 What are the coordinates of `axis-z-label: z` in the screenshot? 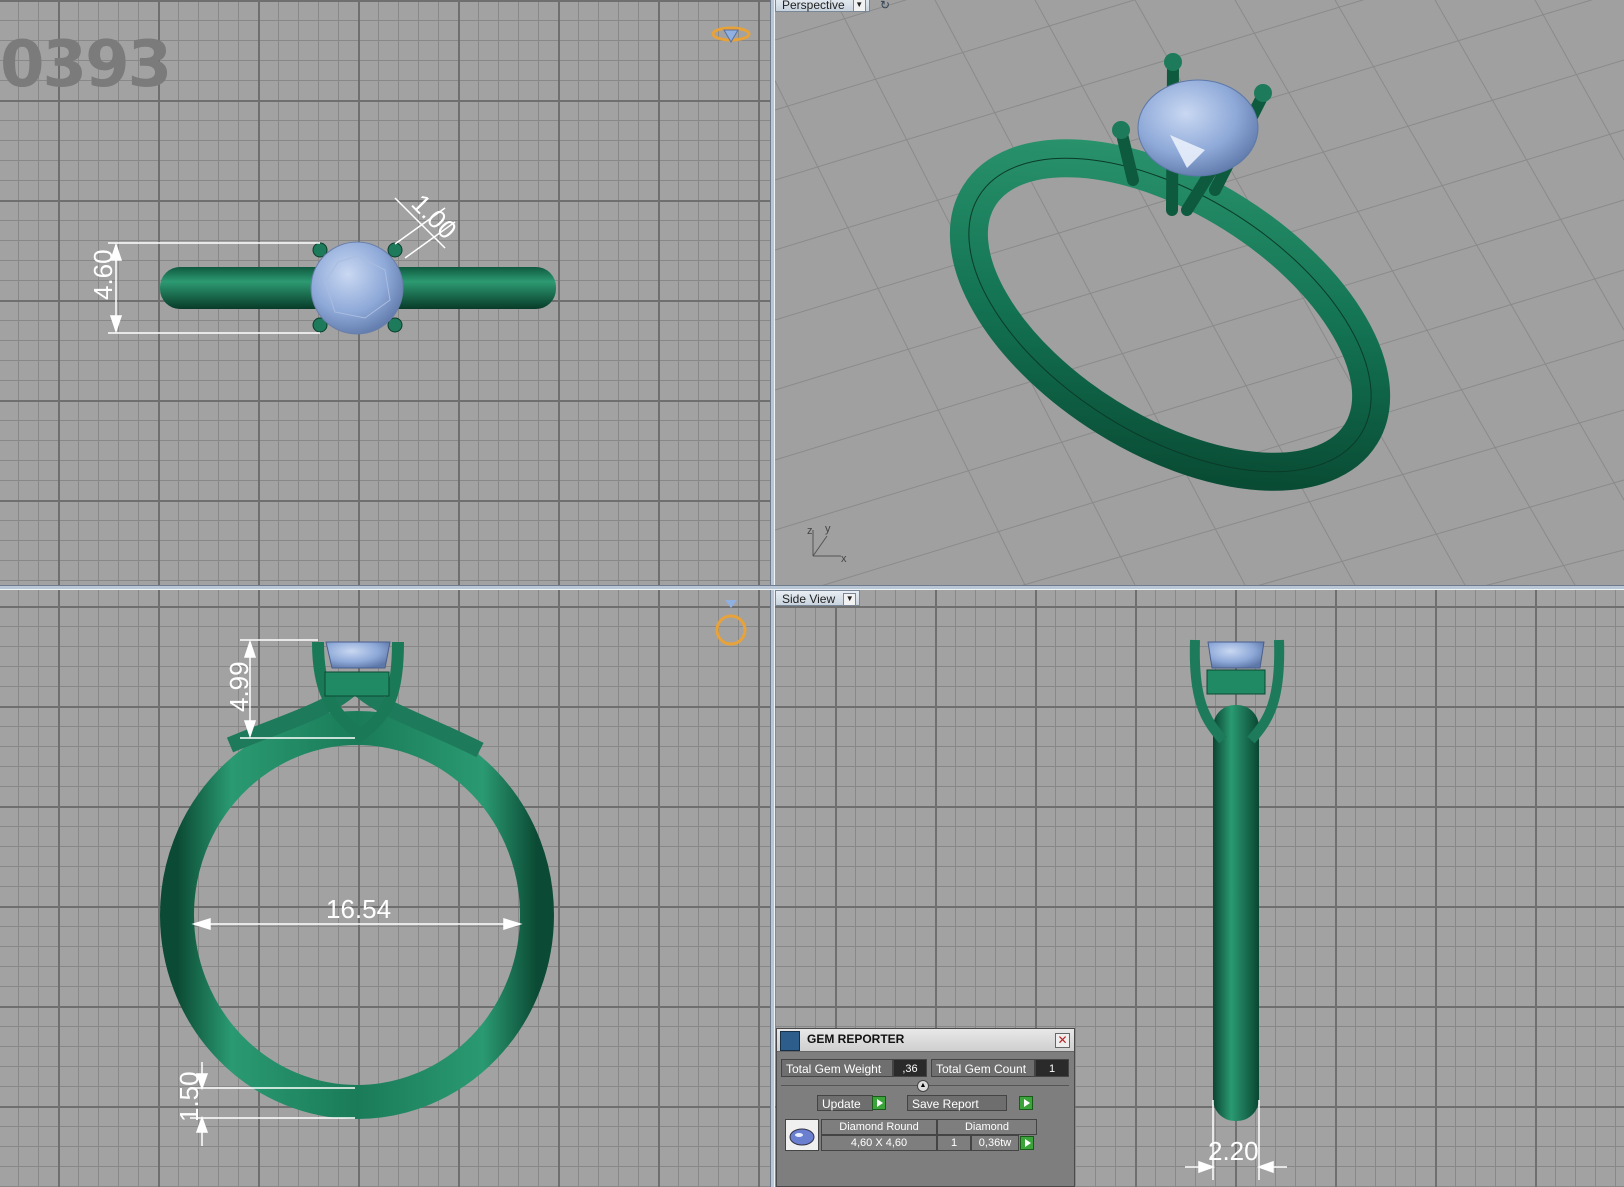 It's located at (810, 531).